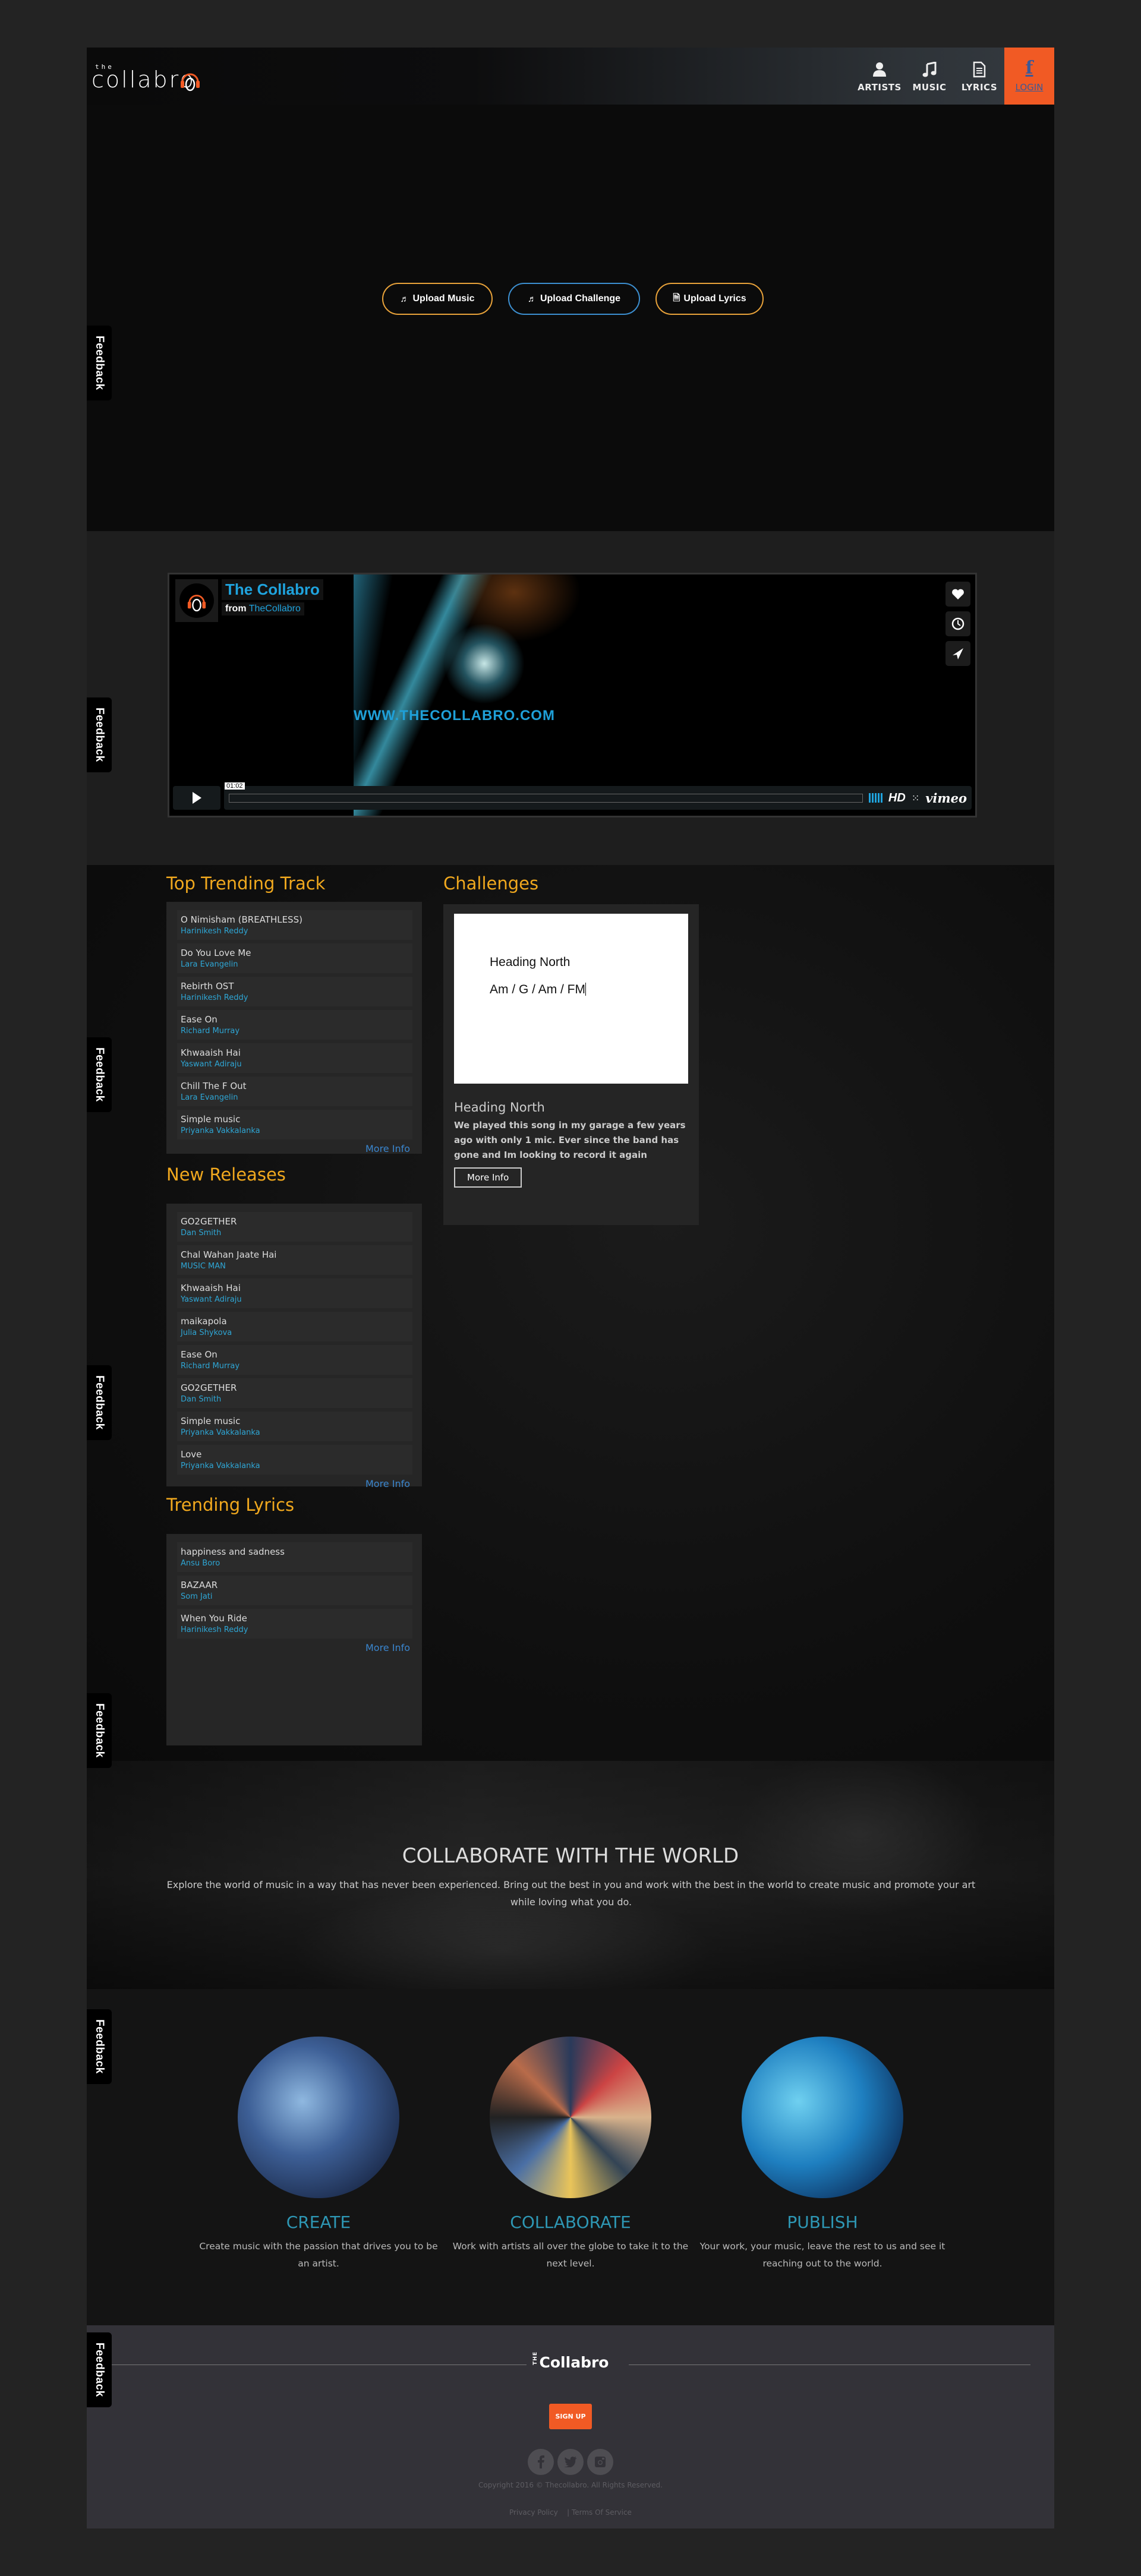  Describe the element at coordinates (602, 2512) in the screenshot. I see `terms-of-service-link: Terms Of Service` at that location.